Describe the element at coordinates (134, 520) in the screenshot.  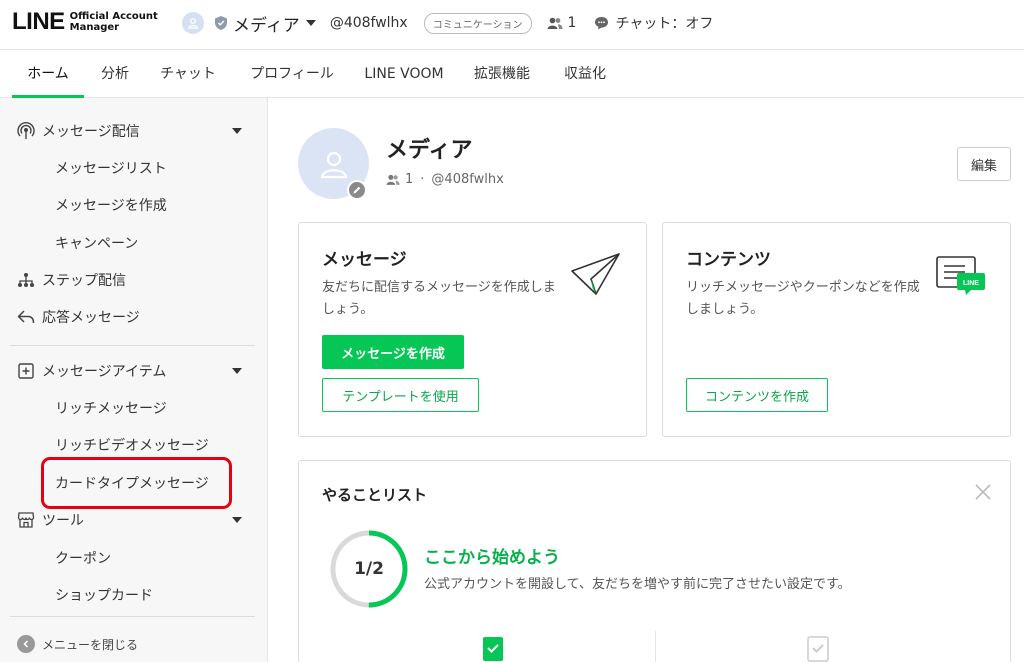
I see `sidebar-item-tools: ツール` at that location.